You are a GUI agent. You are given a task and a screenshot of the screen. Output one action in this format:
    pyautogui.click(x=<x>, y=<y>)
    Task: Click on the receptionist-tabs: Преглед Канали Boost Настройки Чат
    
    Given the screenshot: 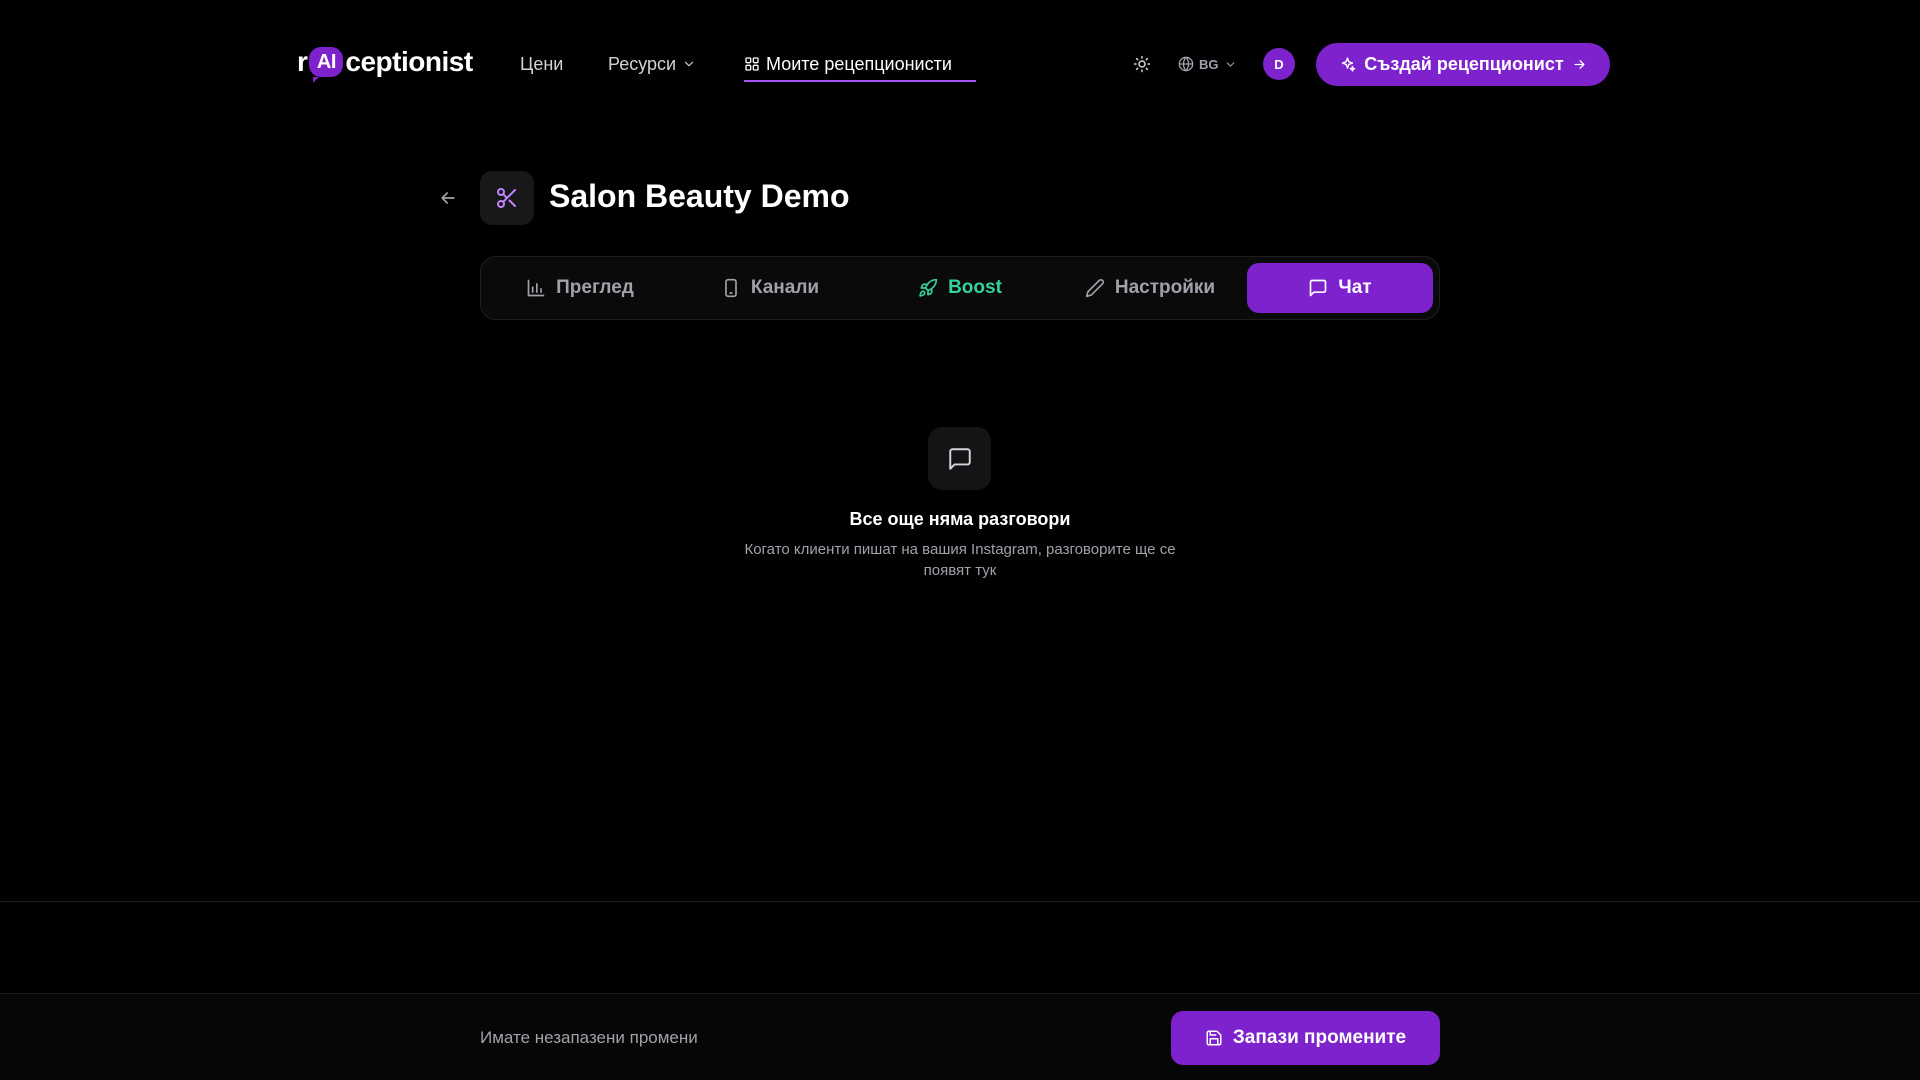 What is the action you would take?
    pyautogui.click(x=960, y=288)
    